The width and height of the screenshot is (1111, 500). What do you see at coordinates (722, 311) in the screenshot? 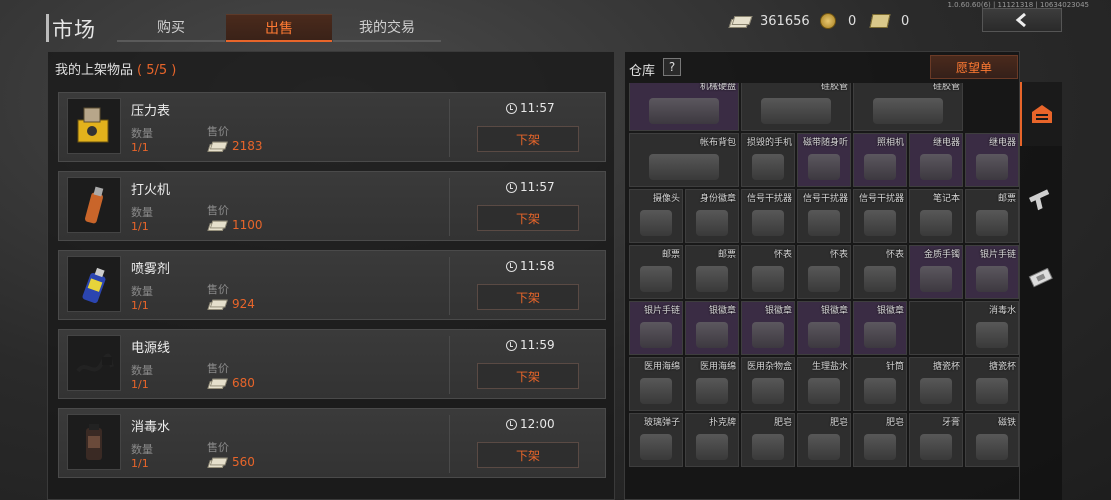
I see `storage-cell-label: 银徽章` at bounding box center [722, 311].